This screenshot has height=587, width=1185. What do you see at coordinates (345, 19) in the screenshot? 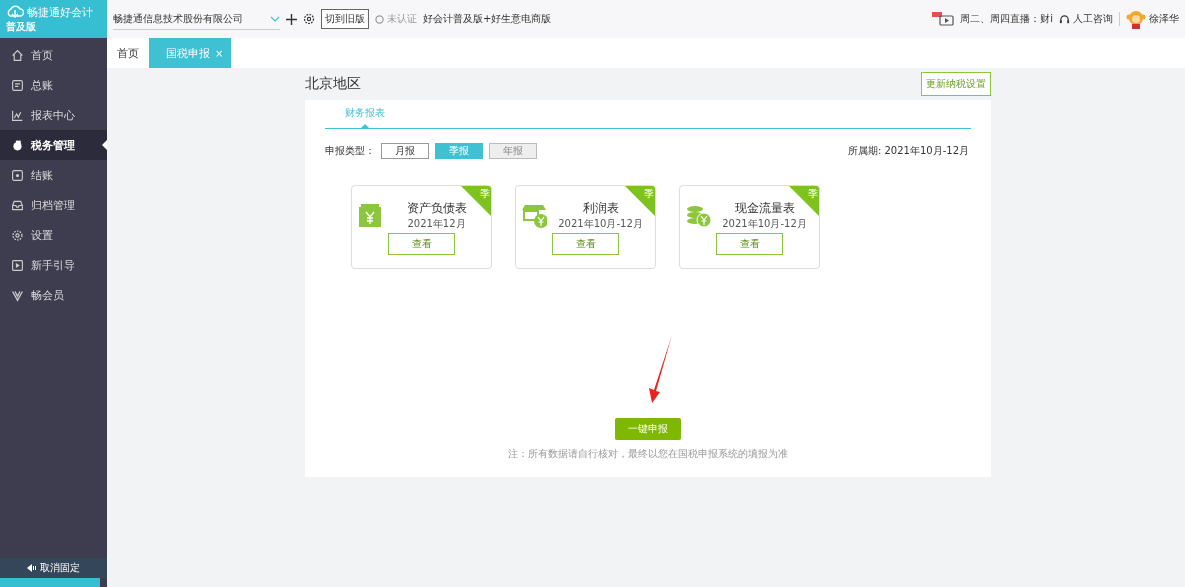
I see `switch-old-version-button: 切到旧版` at bounding box center [345, 19].